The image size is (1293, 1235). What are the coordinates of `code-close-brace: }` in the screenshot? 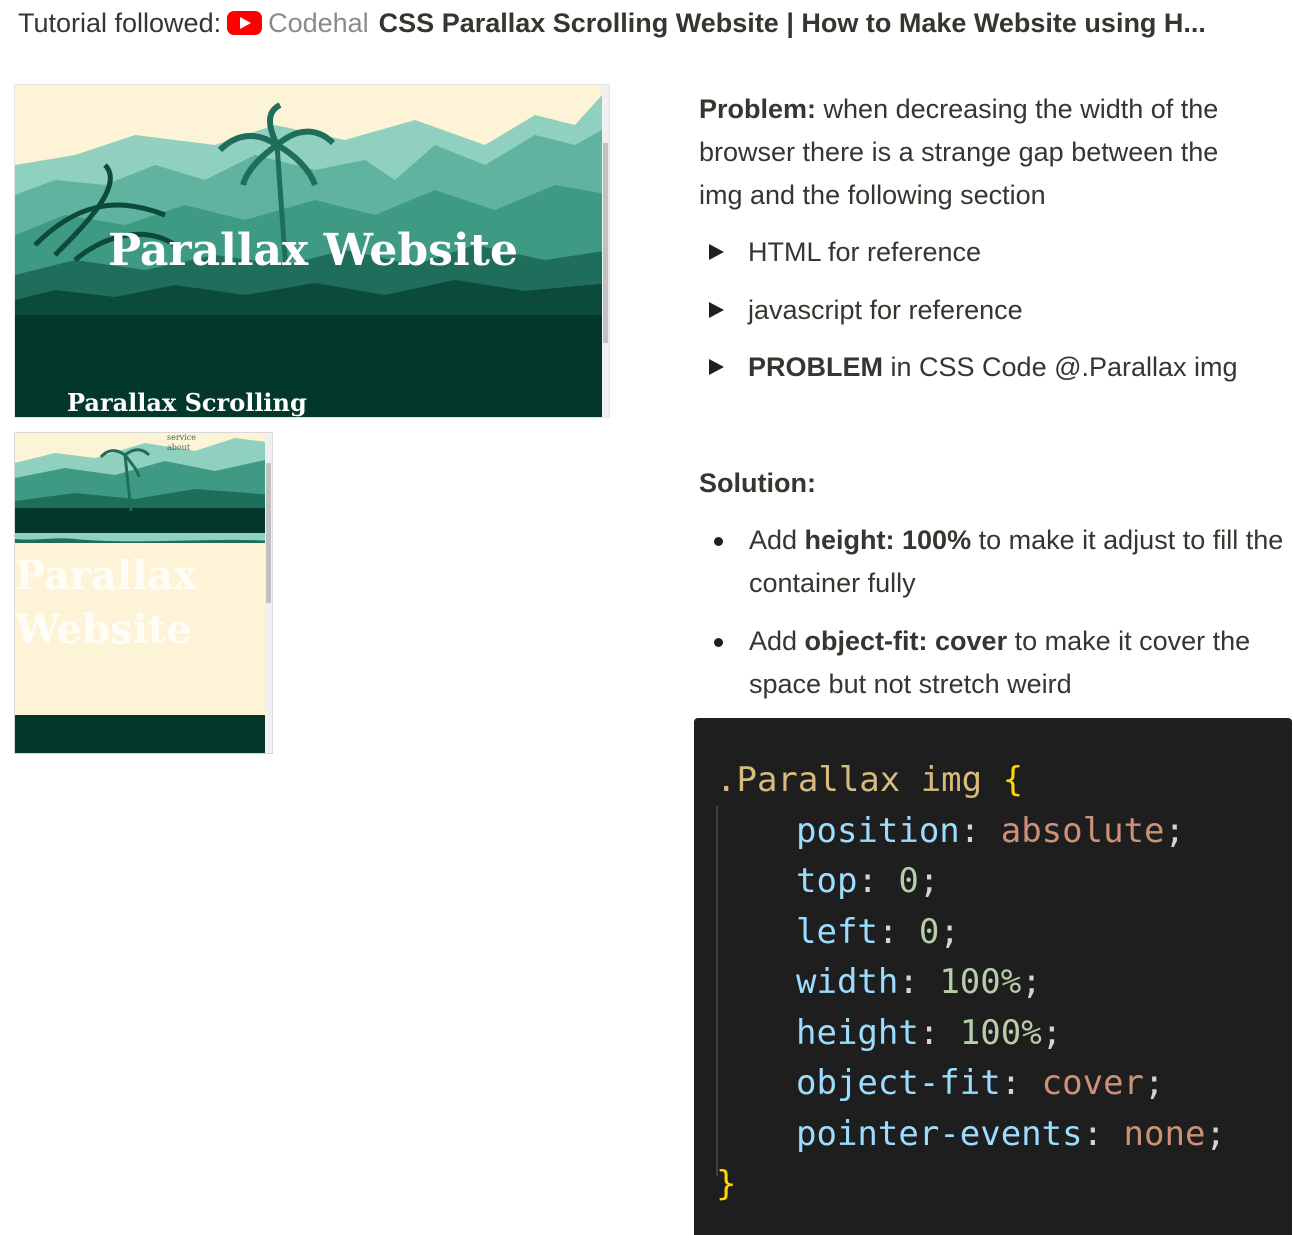 It's located at (726, 1184).